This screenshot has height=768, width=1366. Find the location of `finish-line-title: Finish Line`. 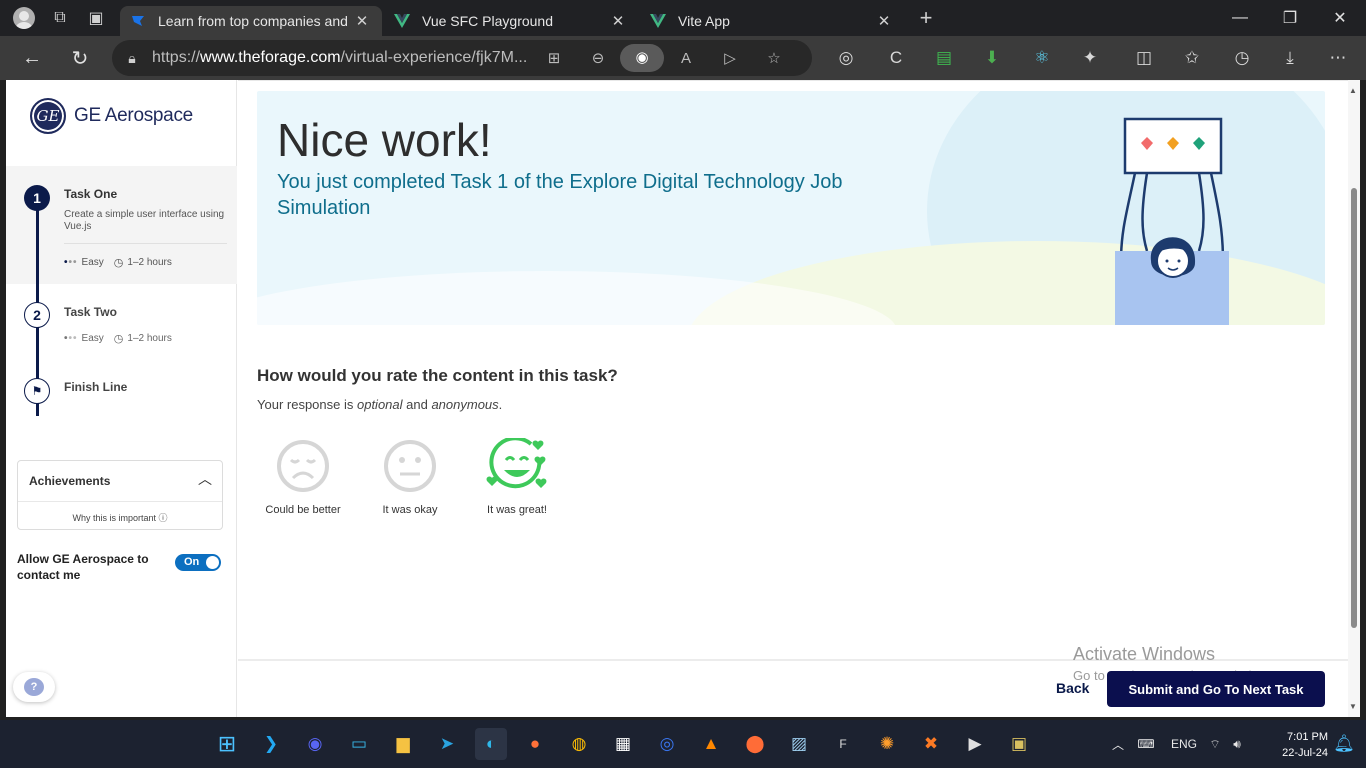

finish-line-title: Finish Line is located at coordinates (95, 387).